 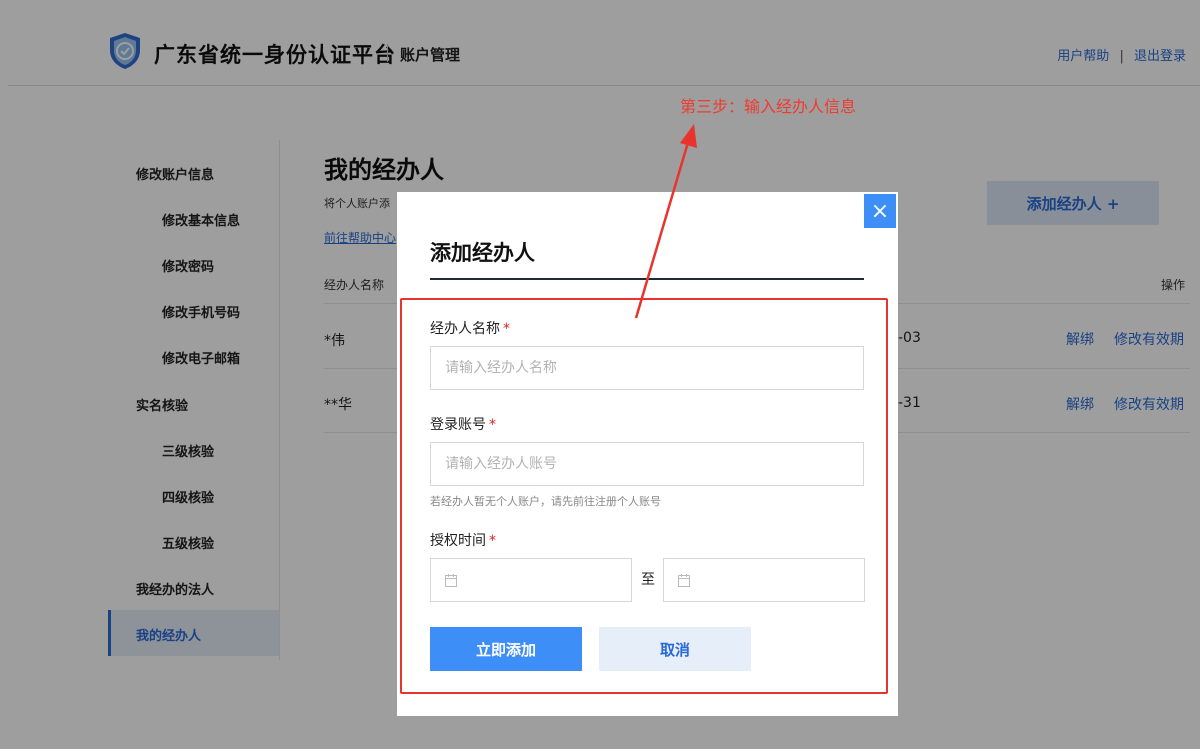 I want to click on date-range-separator: 至, so click(x=648, y=580).